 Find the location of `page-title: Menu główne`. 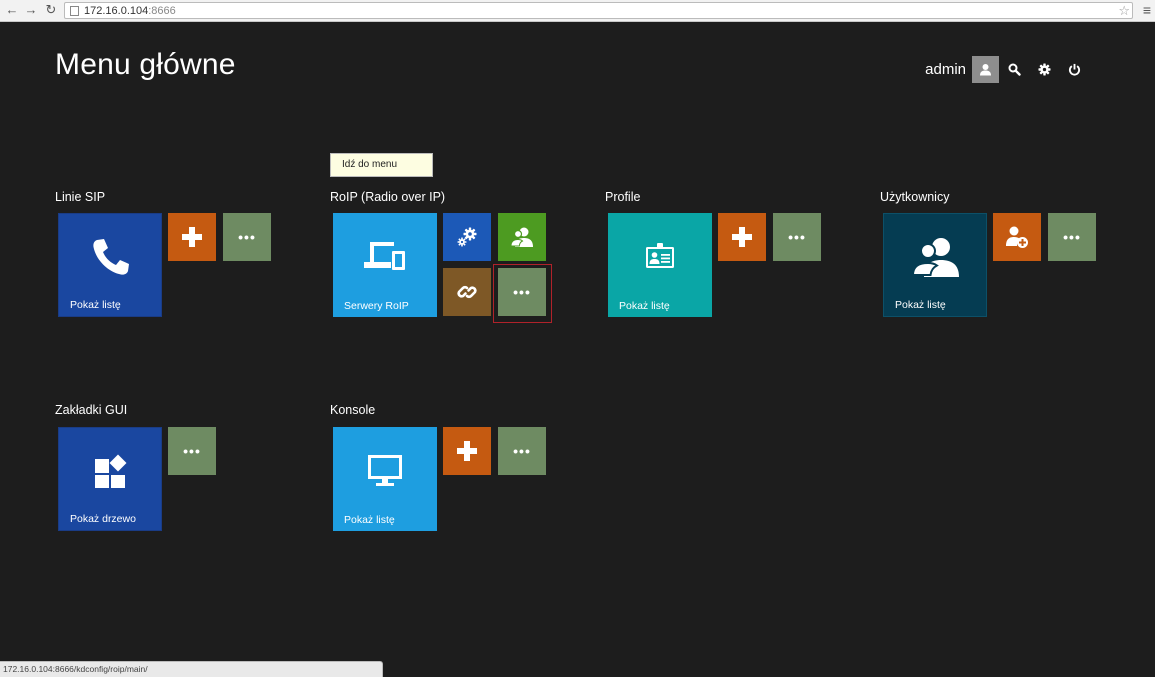

page-title: Menu główne is located at coordinates (145, 64).